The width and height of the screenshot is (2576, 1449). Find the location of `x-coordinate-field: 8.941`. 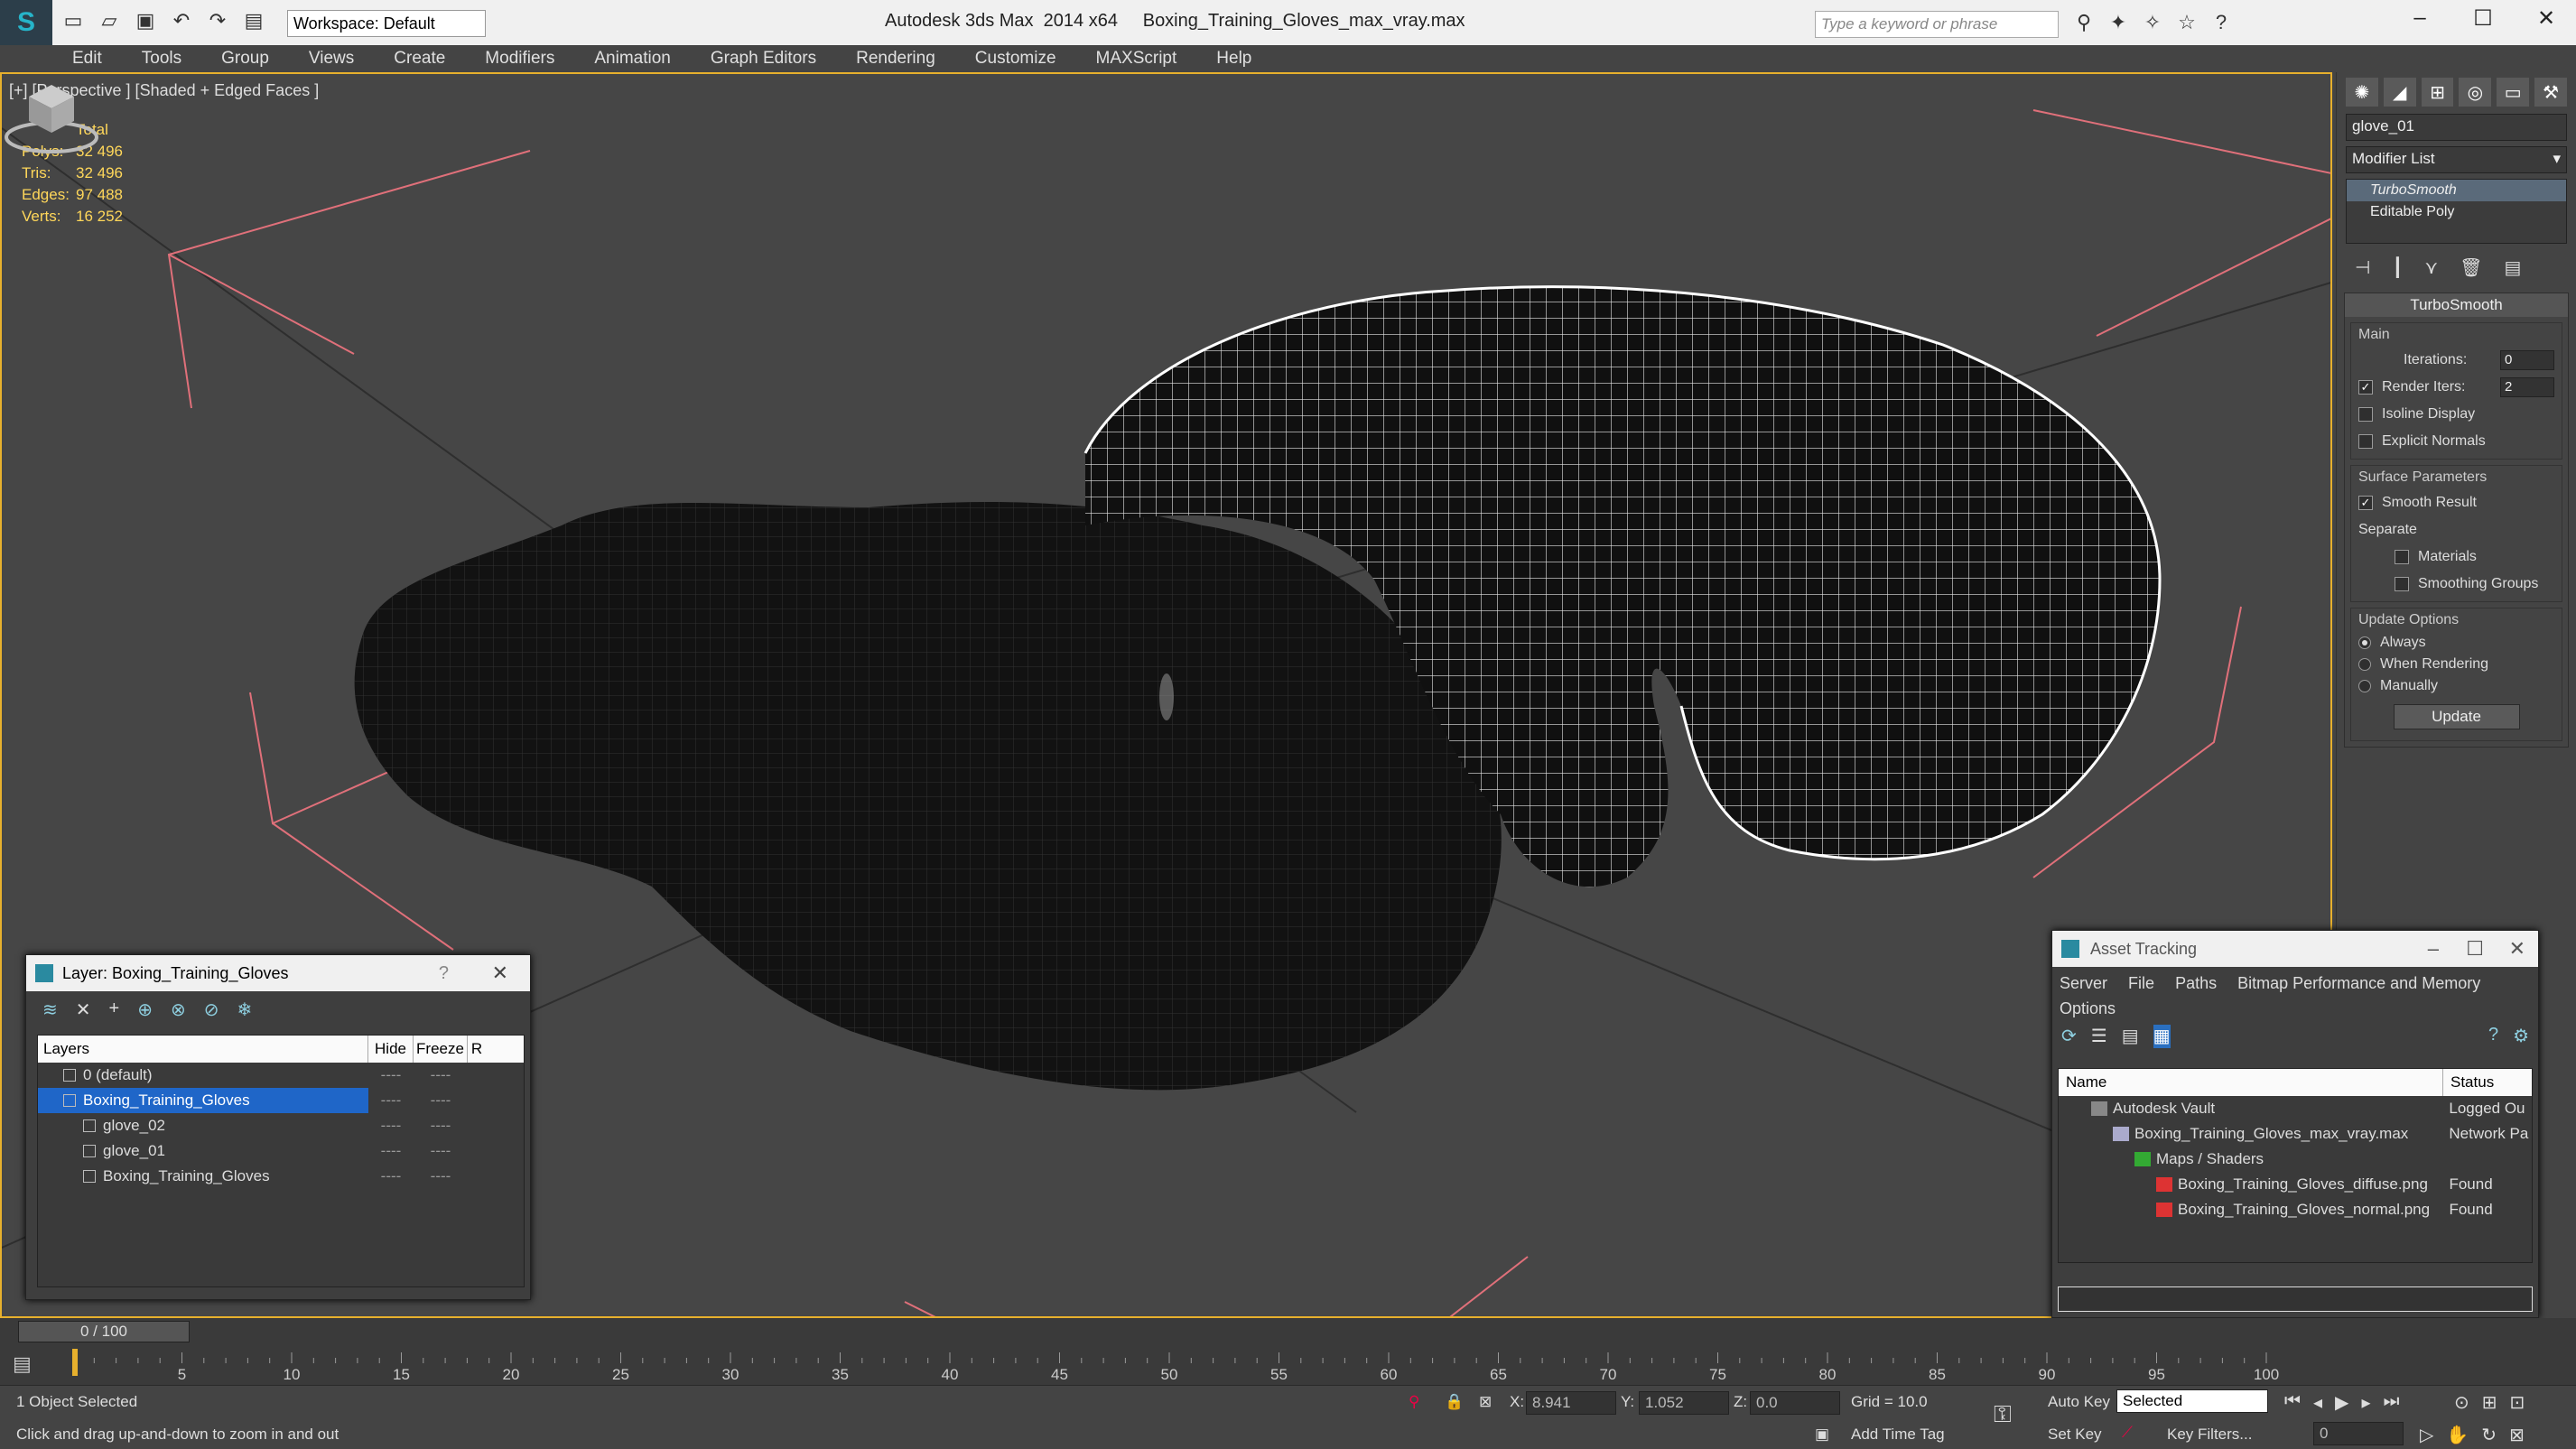

x-coordinate-field: 8.941 is located at coordinates (1571, 1403).